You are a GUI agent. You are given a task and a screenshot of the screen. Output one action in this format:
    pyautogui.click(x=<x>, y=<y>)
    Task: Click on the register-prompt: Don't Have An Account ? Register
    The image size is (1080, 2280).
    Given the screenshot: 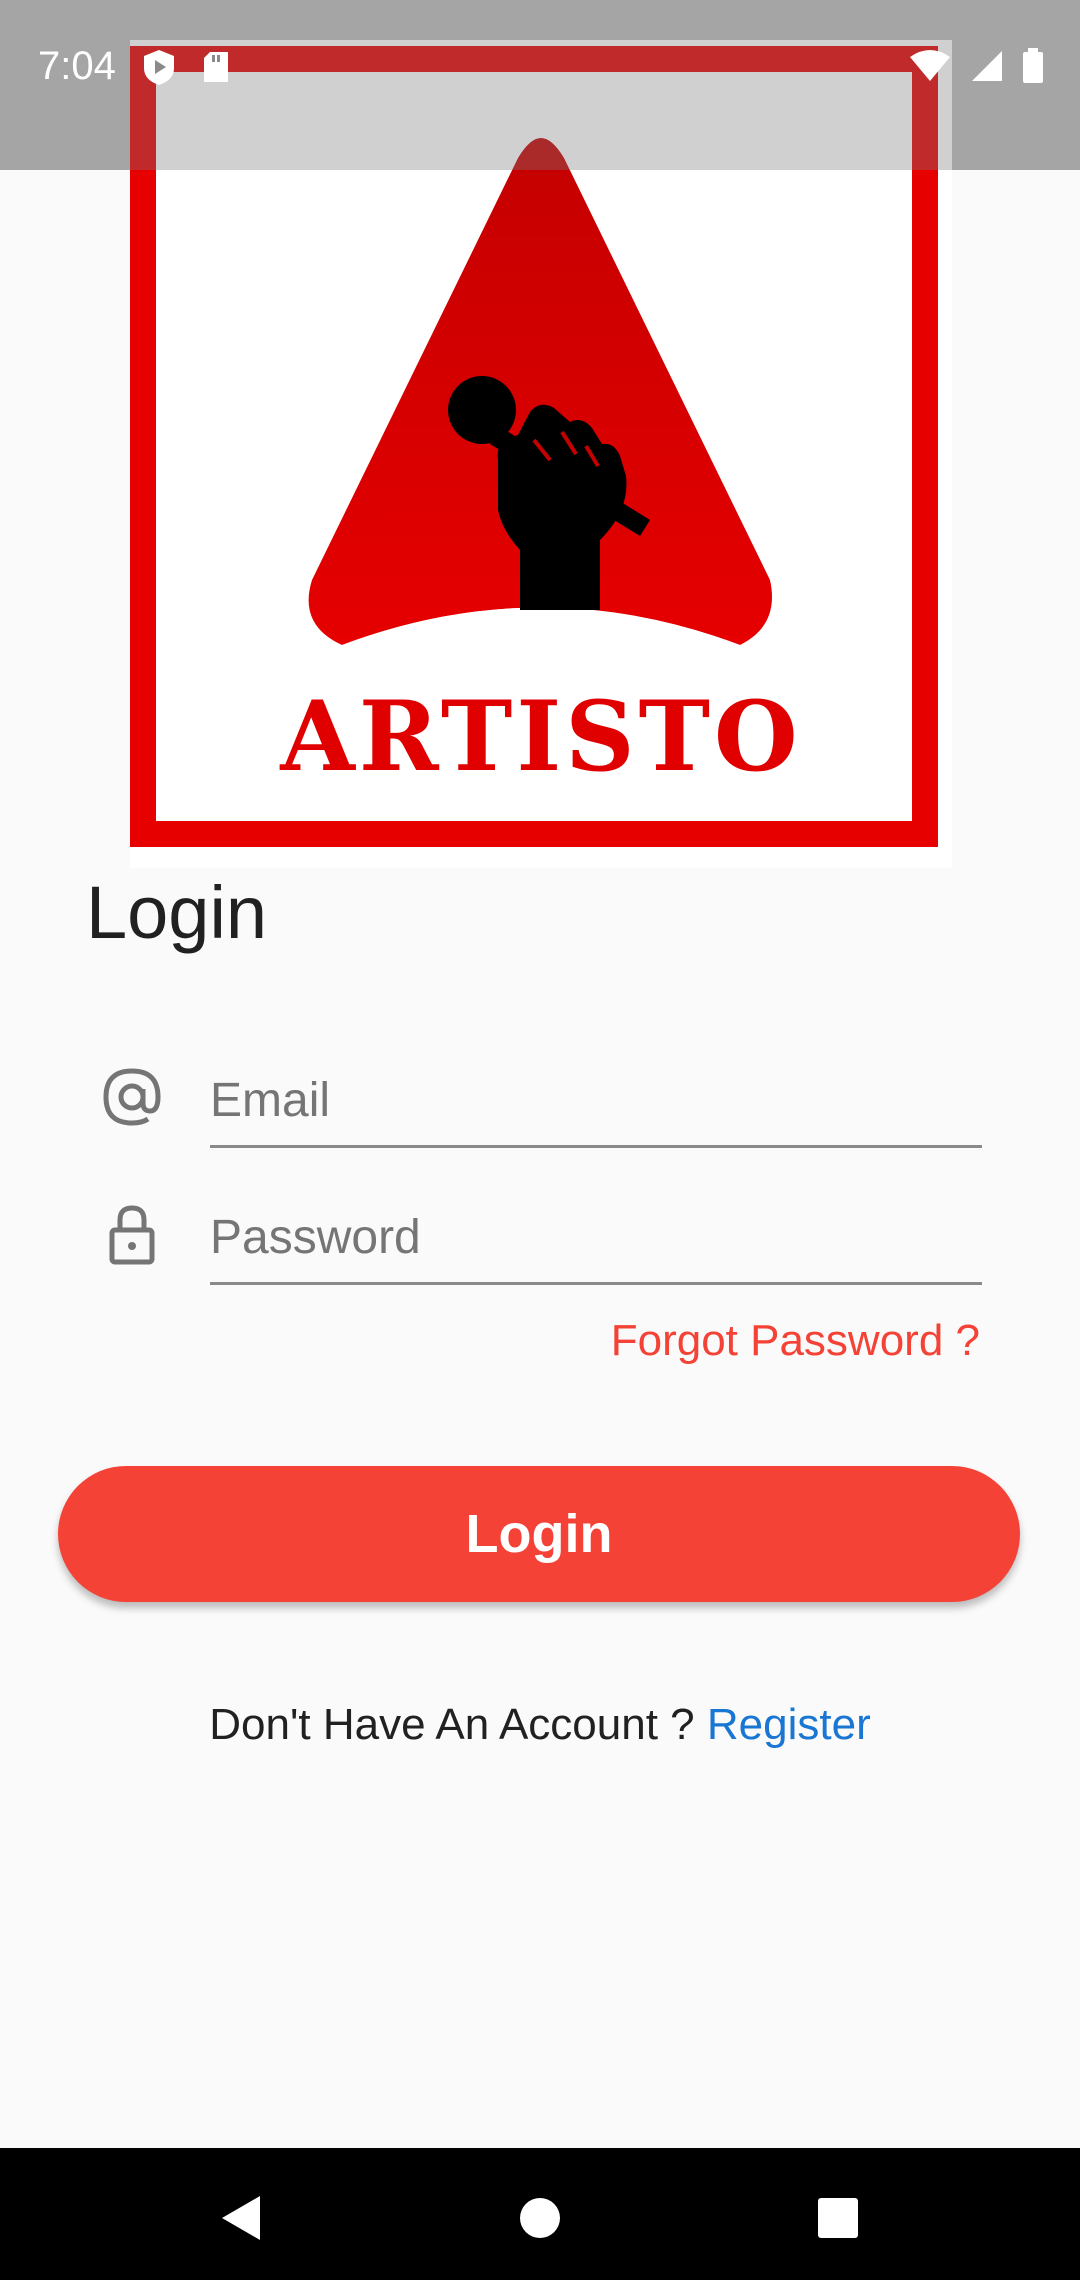 What is the action you would take?
    pyautogui.click(x=540, y=1725)
    